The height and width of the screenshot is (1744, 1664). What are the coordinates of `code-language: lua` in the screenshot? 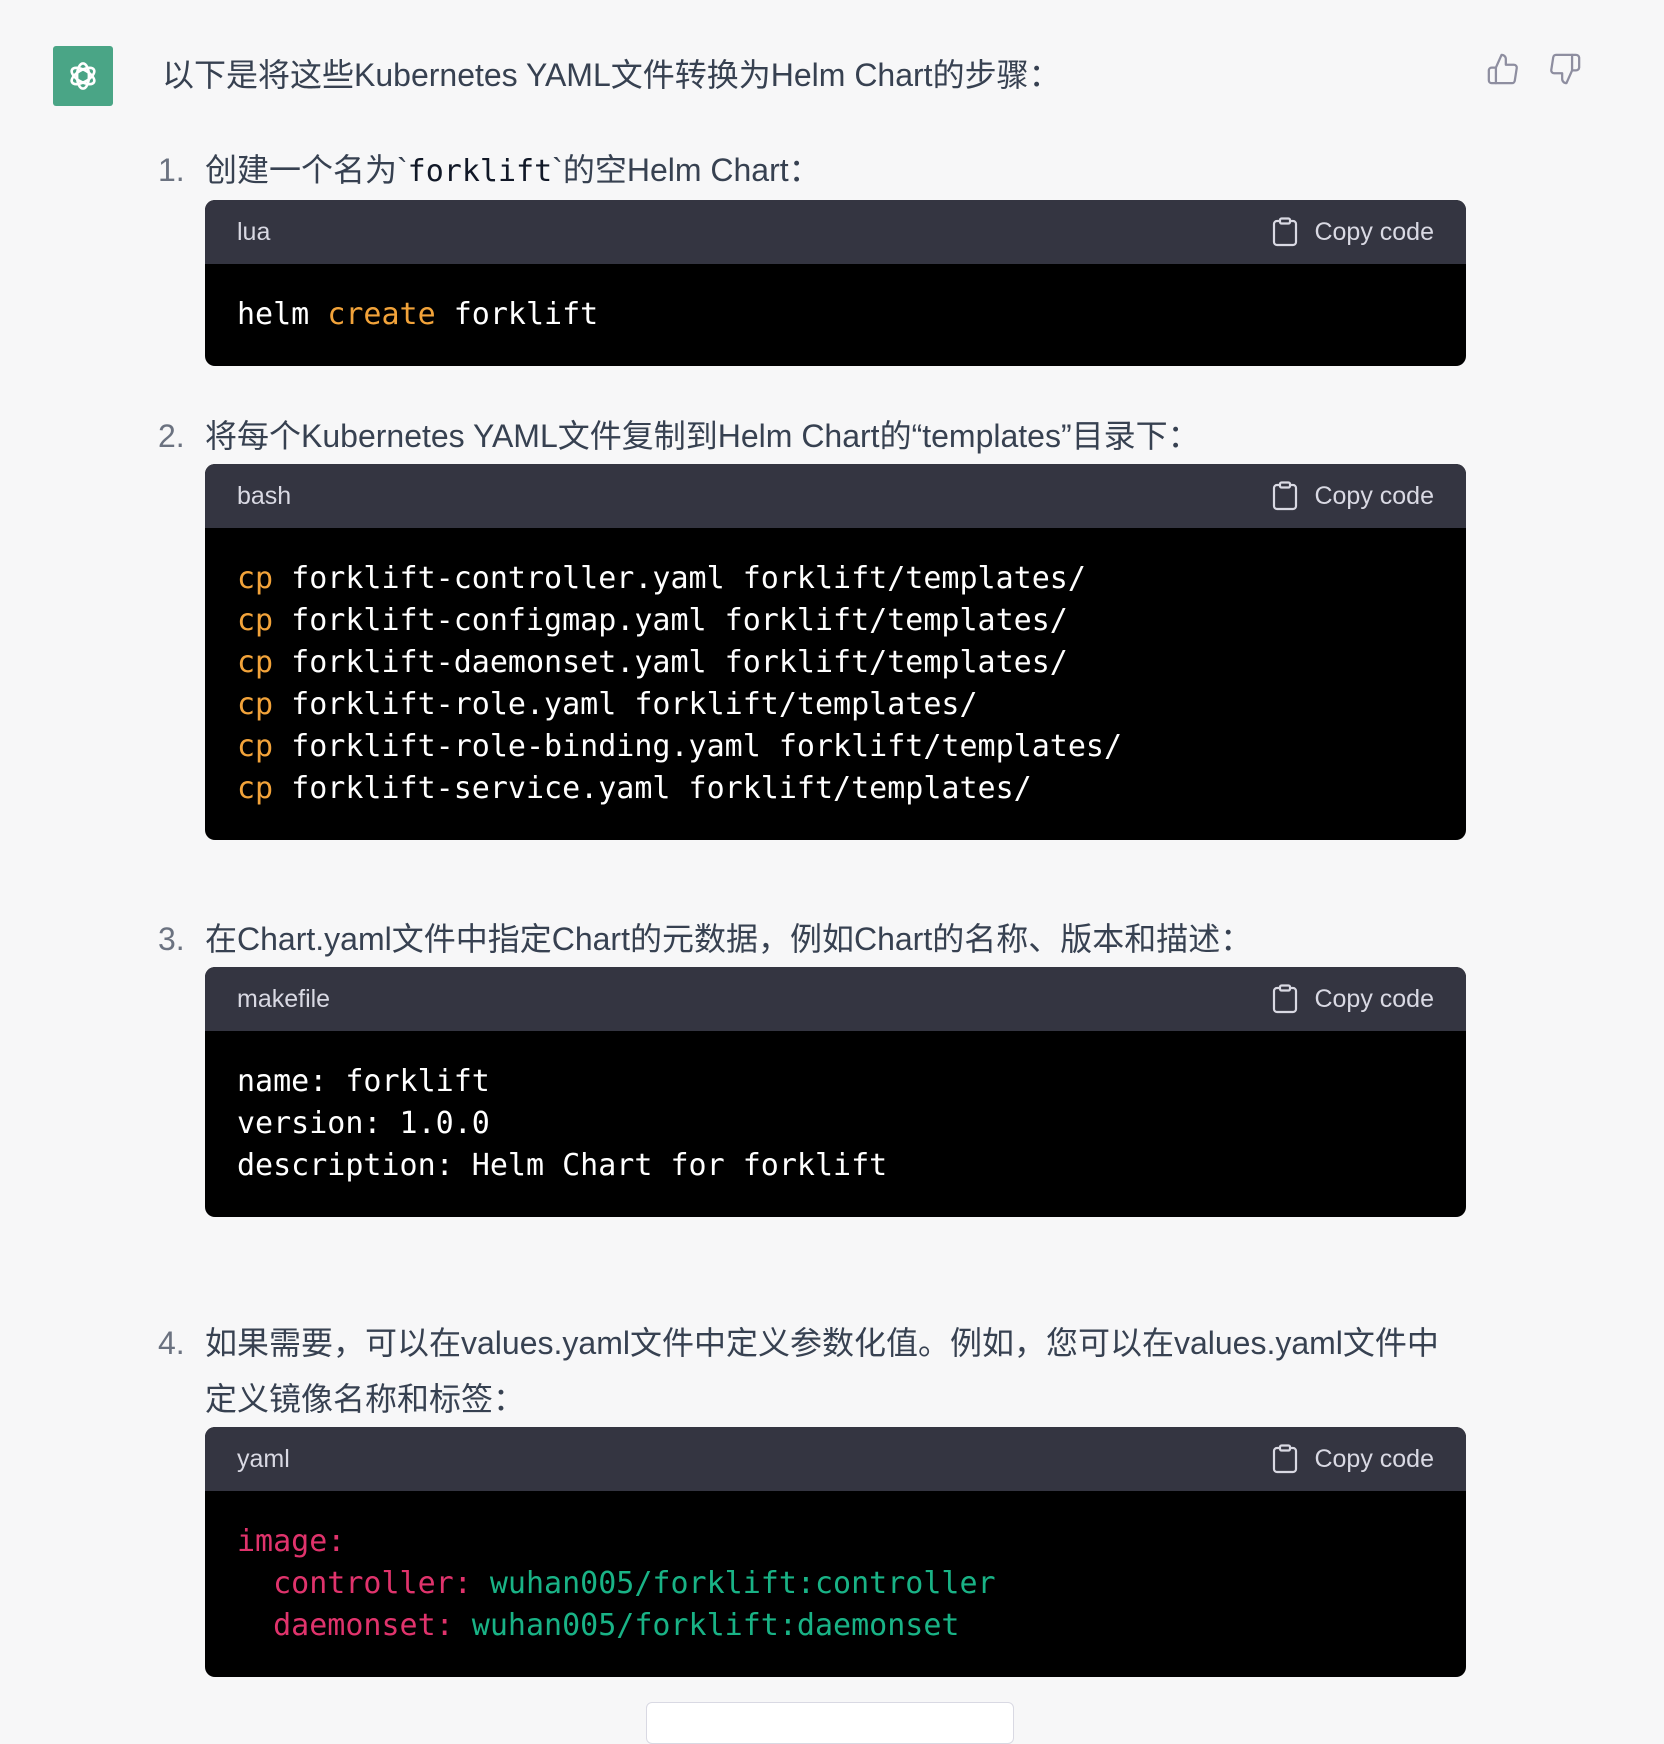 It's located at (254, 231).